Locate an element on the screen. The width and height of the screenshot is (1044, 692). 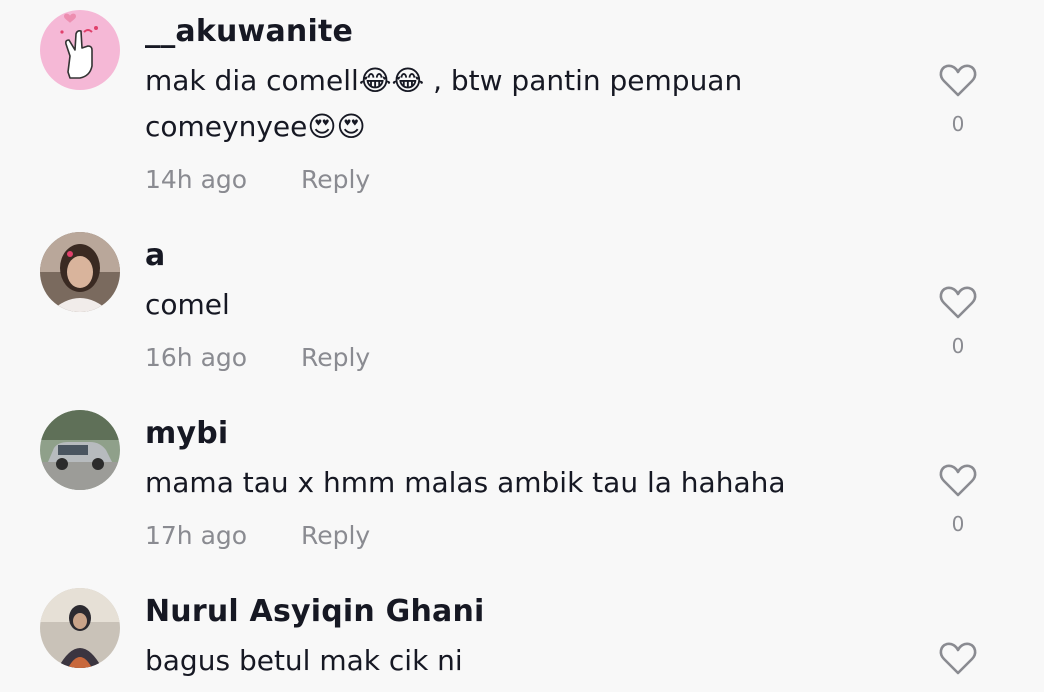
like-container is located at coordinates (958, 658).